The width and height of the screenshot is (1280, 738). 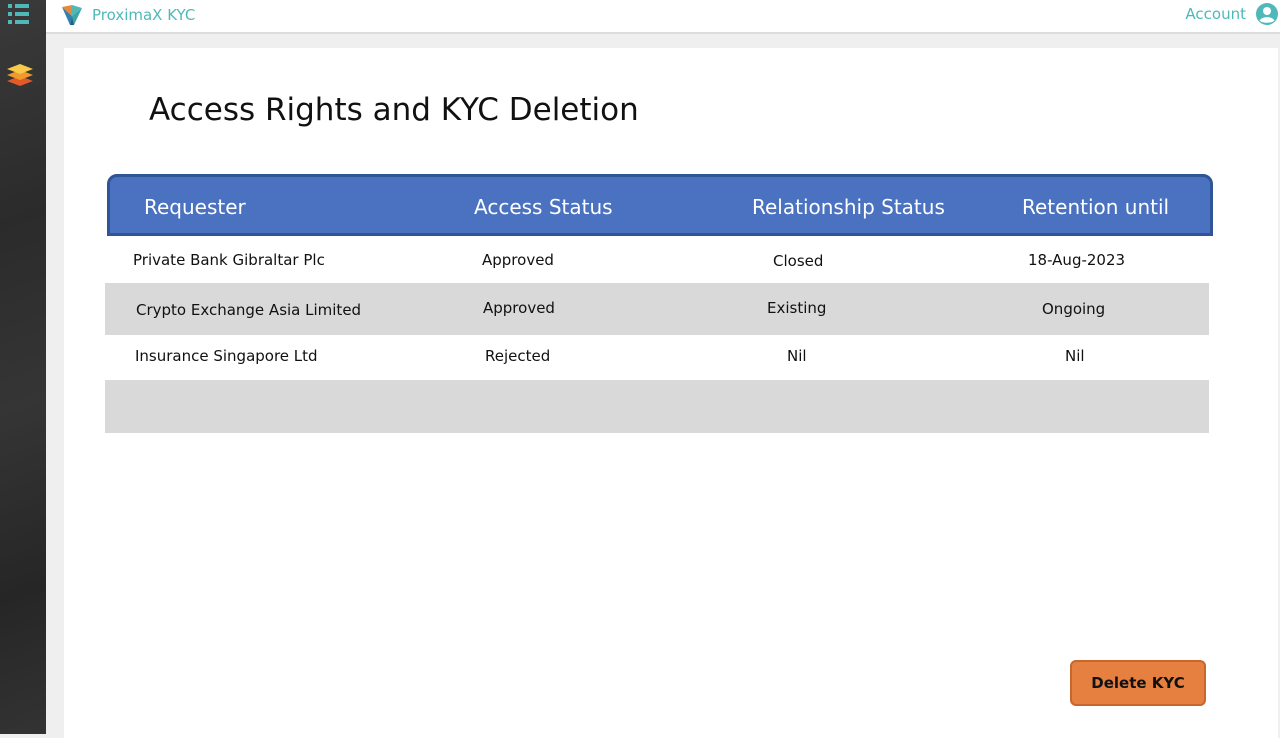 I want to click on column-header-retention-until: Retention until, so click(x=1096, y=207).